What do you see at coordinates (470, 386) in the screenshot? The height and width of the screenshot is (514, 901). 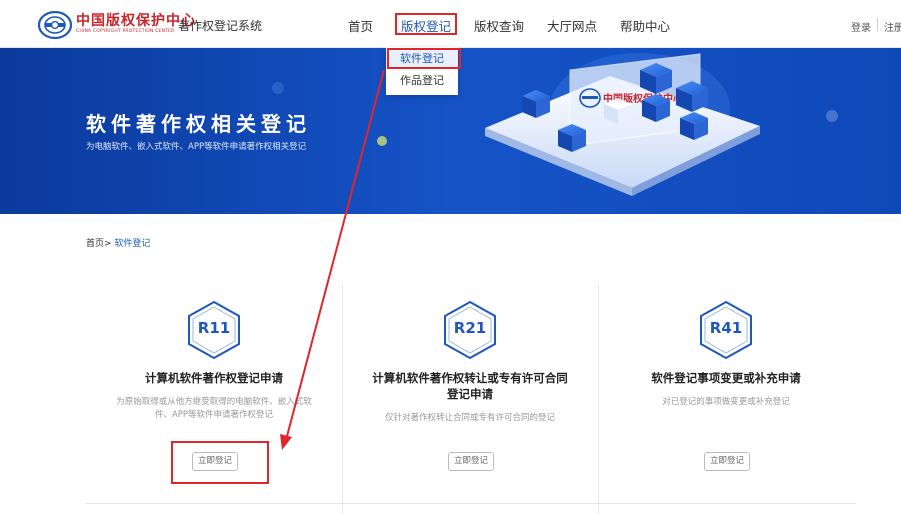 I see `card-title: 计算机软件著作权转让或专有许可合同登记申请` at bounding box center [470, 386].